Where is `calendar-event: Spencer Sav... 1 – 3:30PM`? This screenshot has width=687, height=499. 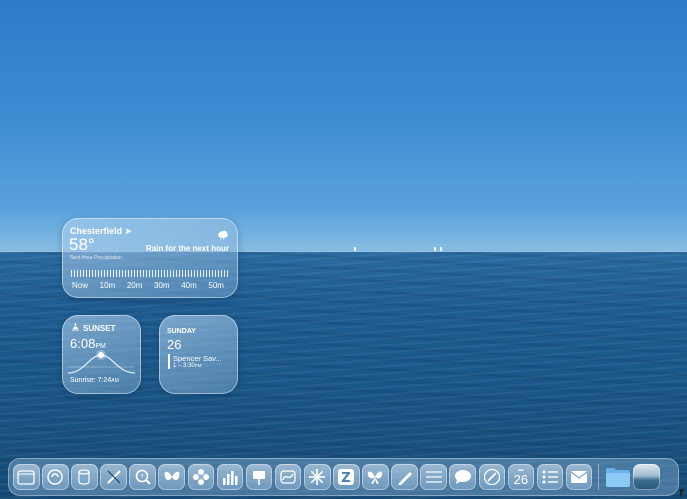 calendar-event: Spencer Sav... 1 – 3:30PM is located at coordinates (200, 361).